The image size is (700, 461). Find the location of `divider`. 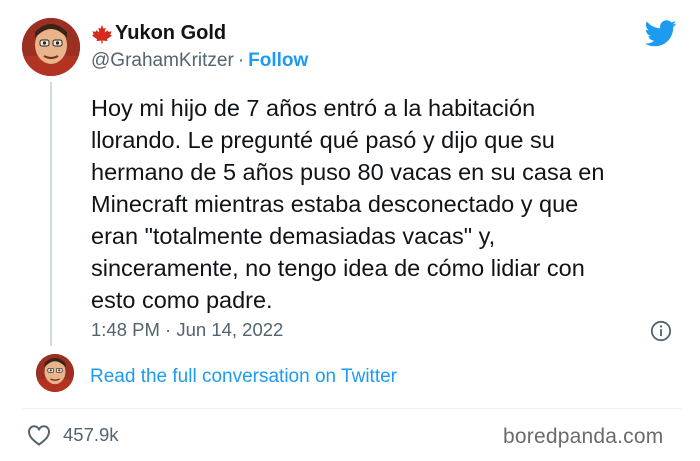

divider is located at coordinates (352, 408).